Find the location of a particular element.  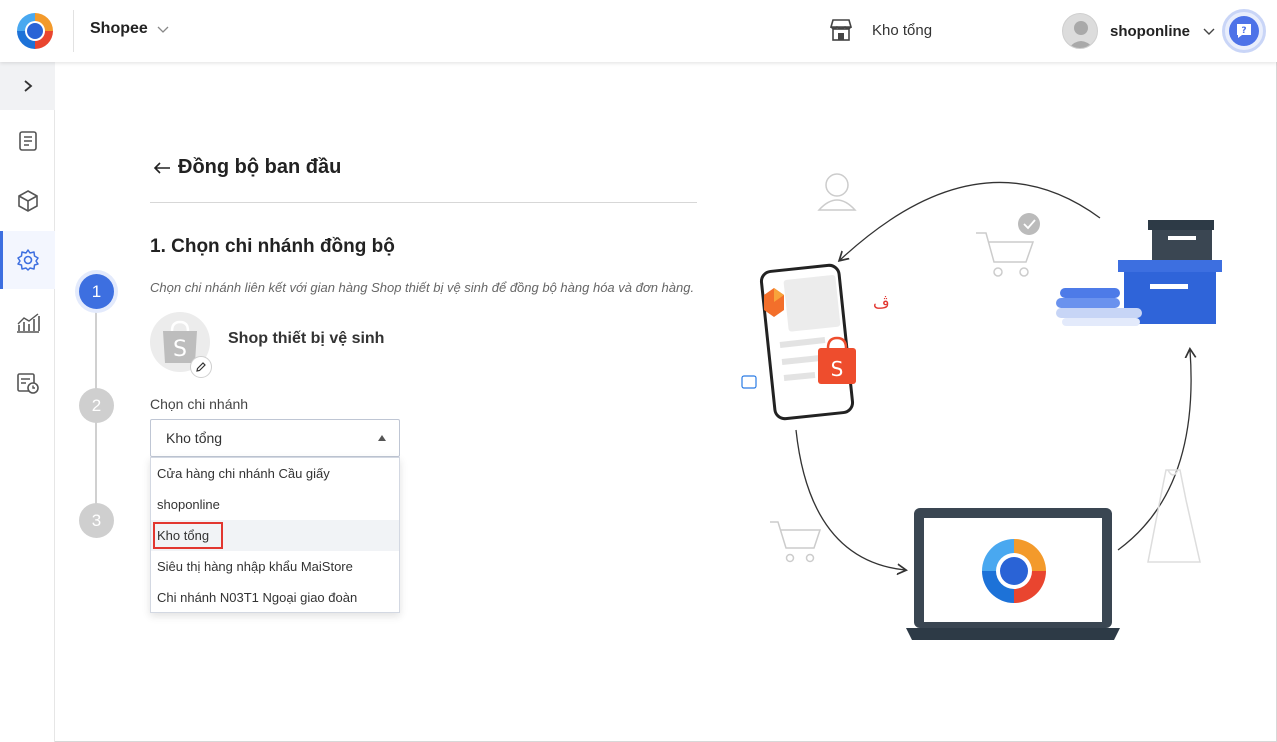

store-icon is located at coordinates (841, 30).